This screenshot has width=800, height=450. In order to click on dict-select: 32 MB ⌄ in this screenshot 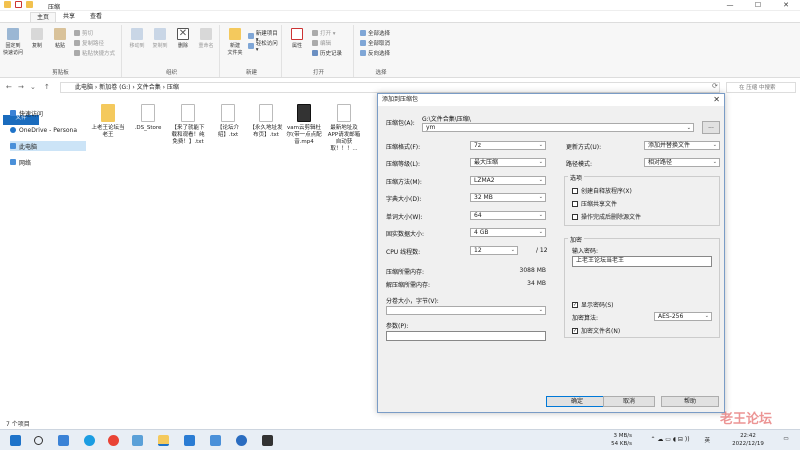, I will do `click(508, 197)`.